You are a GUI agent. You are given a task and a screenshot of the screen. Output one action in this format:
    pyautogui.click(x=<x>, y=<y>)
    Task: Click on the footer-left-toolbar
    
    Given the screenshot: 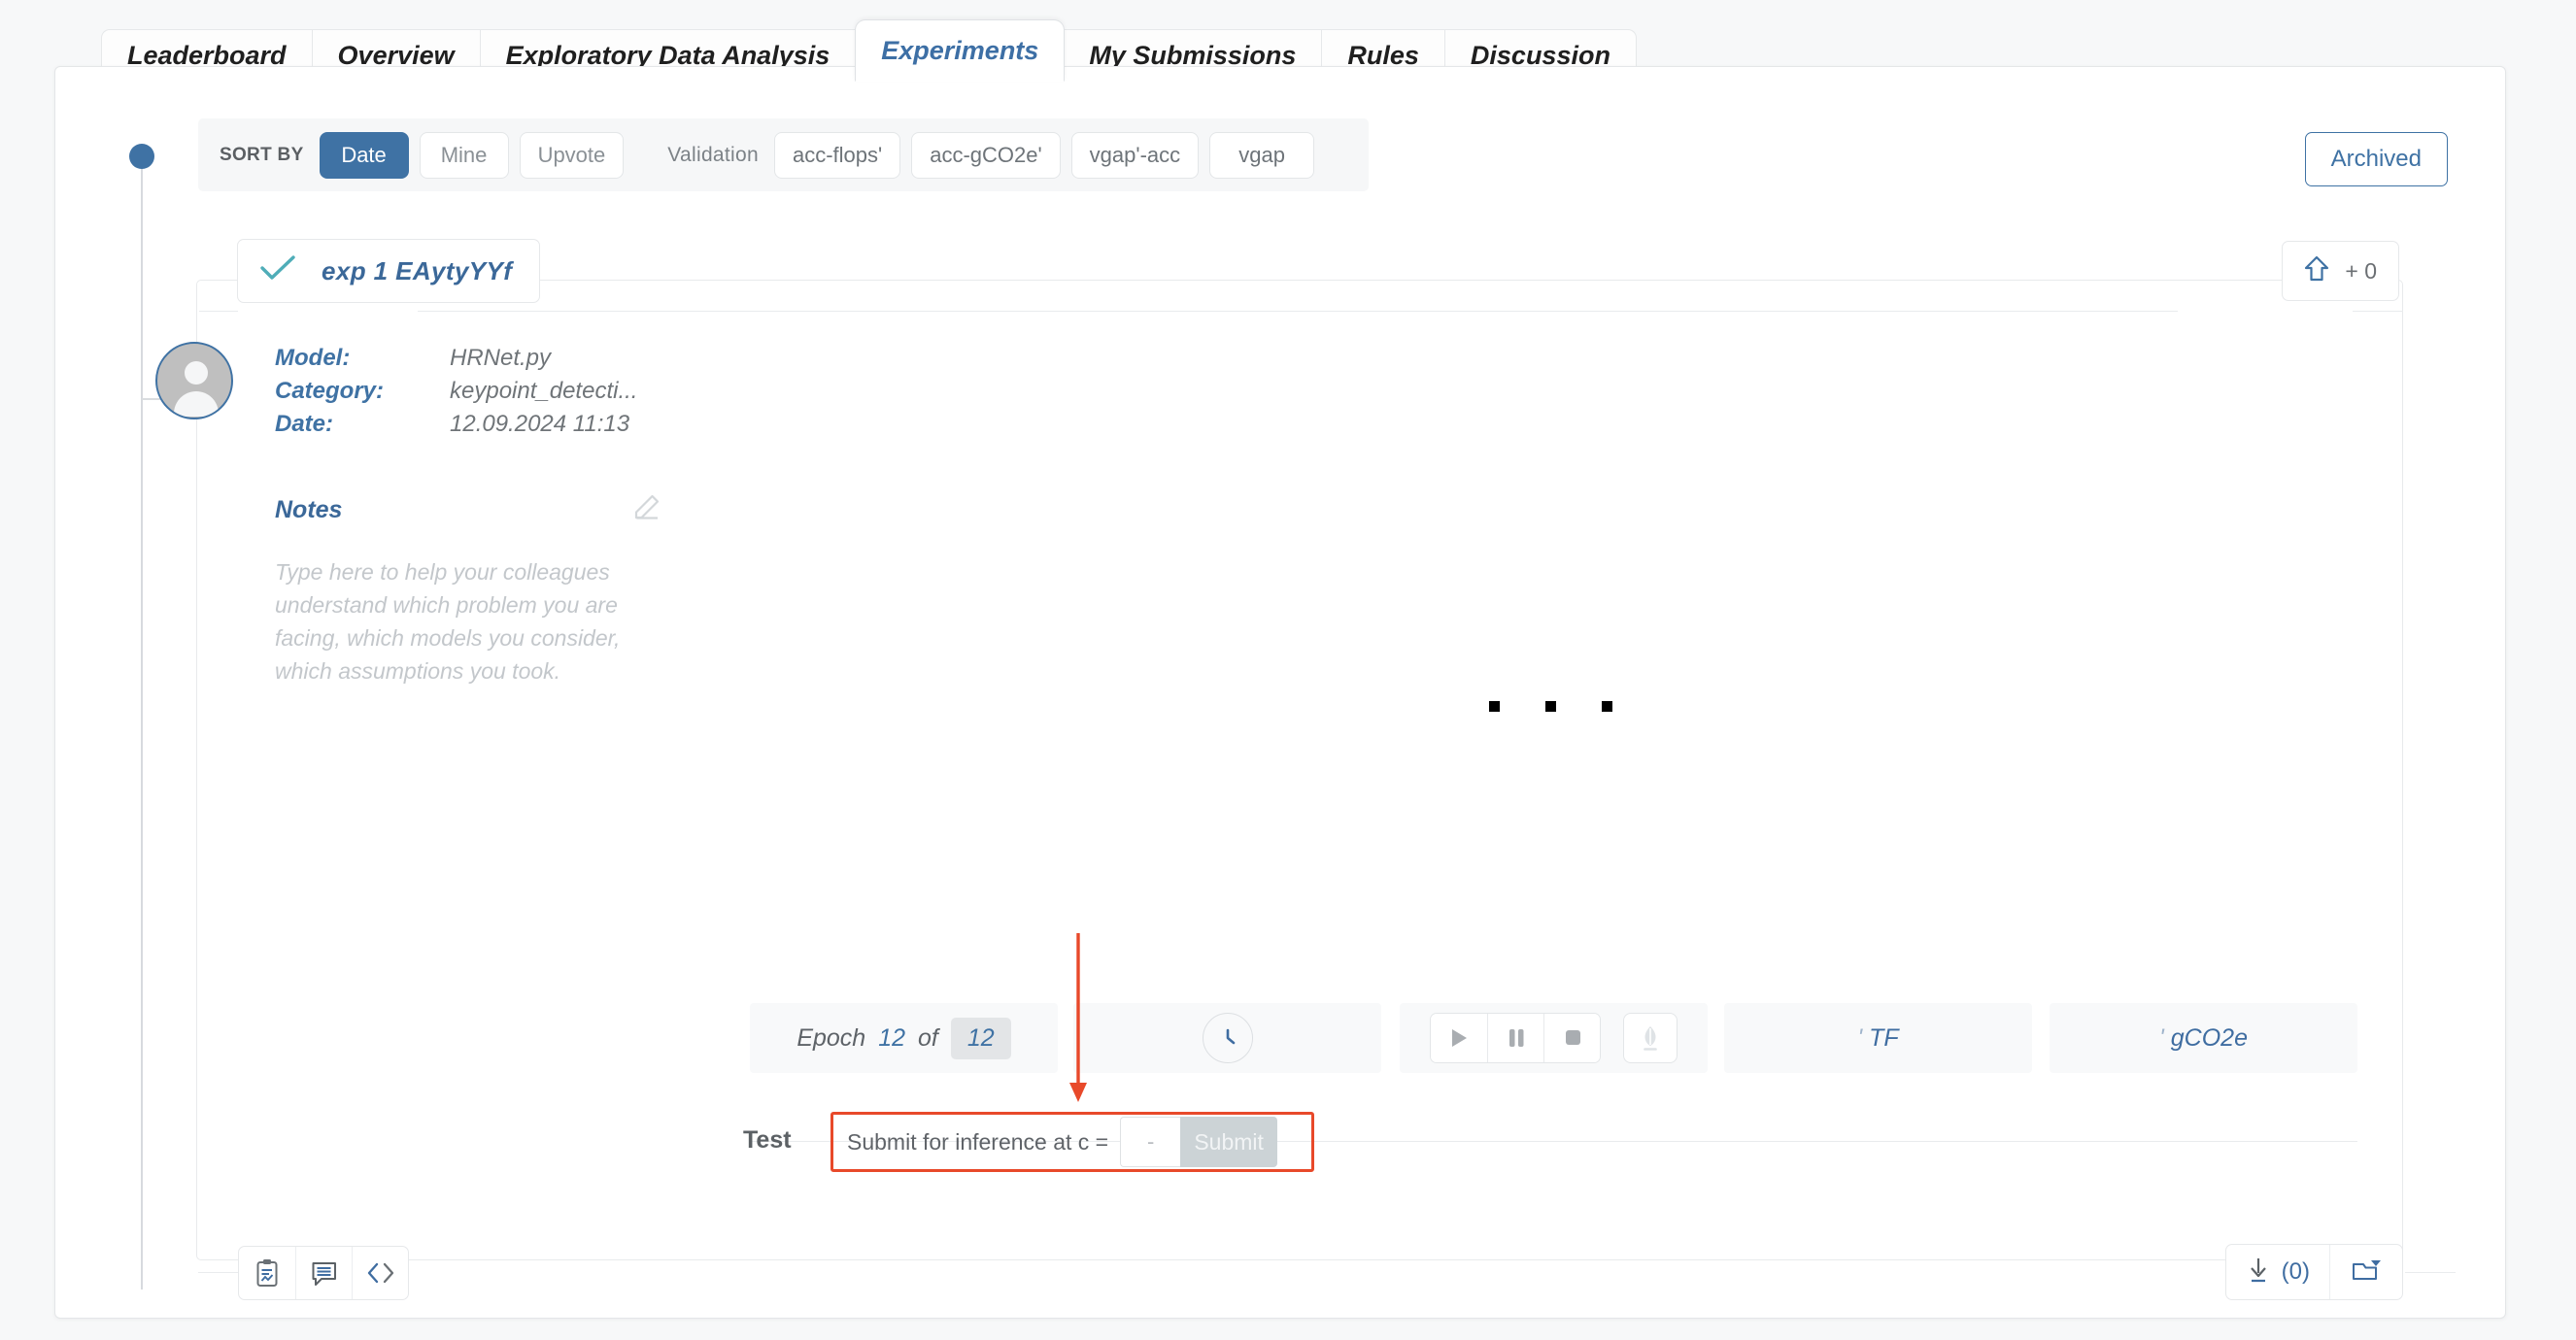 What is the action you would take?
    pyautogui.click(x=323, y=1273)
    